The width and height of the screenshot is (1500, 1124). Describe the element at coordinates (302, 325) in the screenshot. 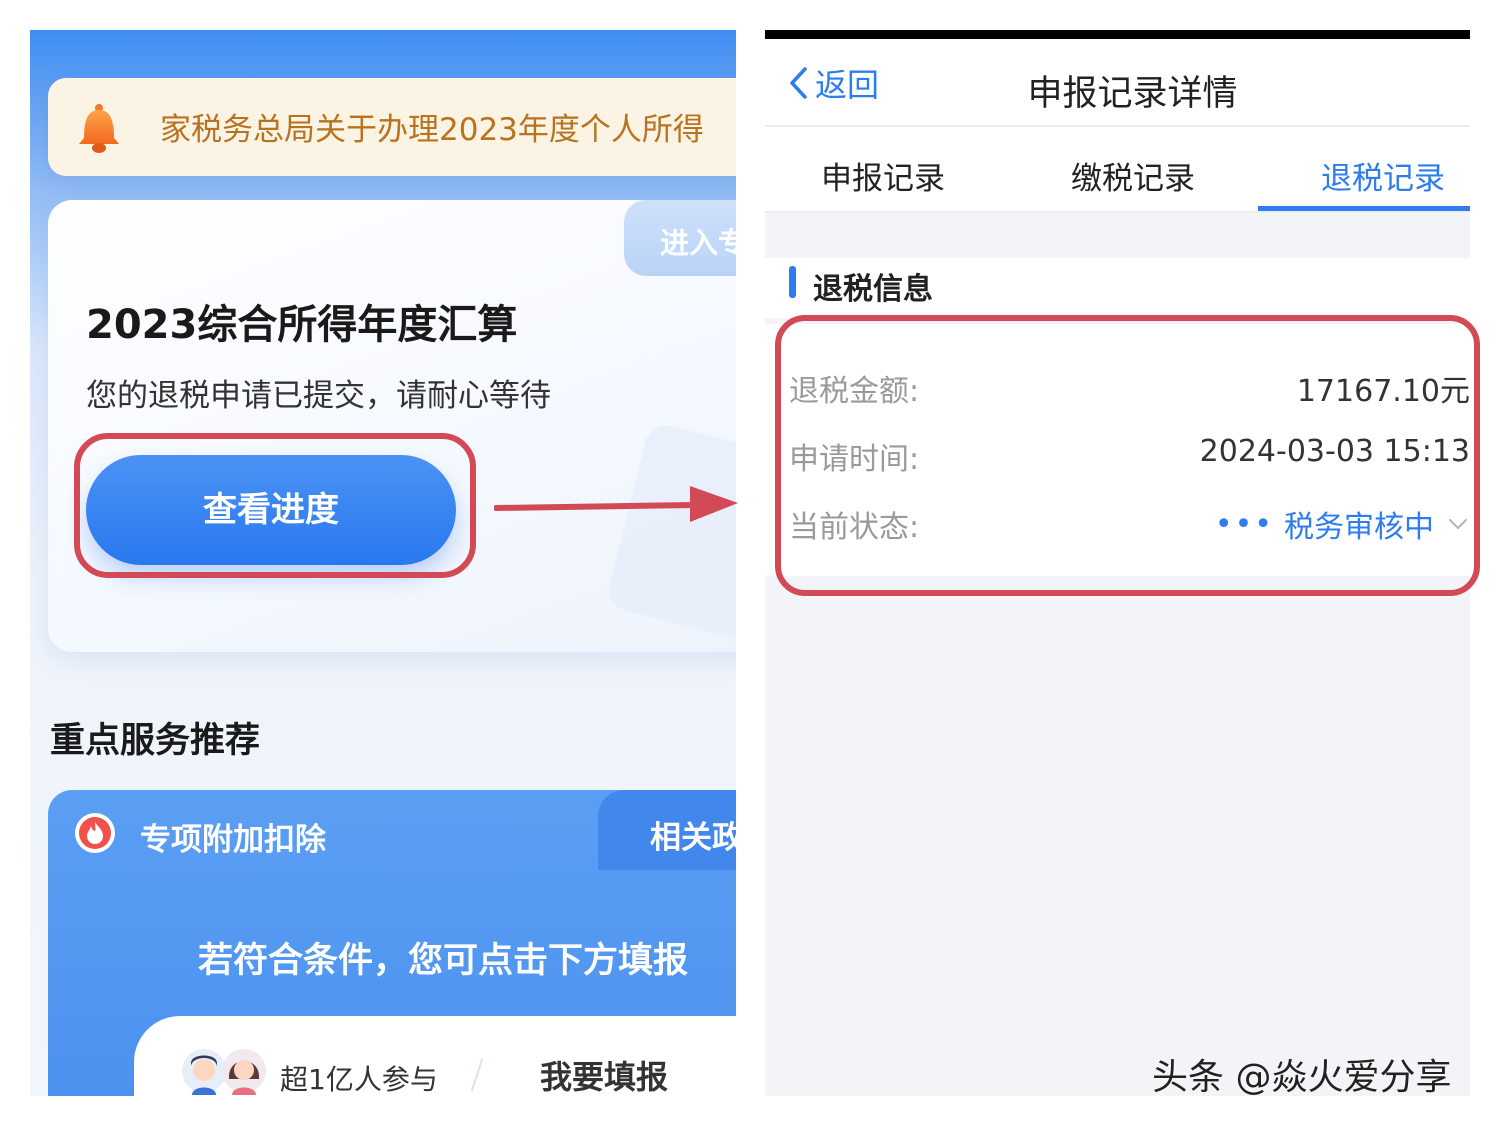

I see `card-title: 2023综合所得年度汇算` at that location.